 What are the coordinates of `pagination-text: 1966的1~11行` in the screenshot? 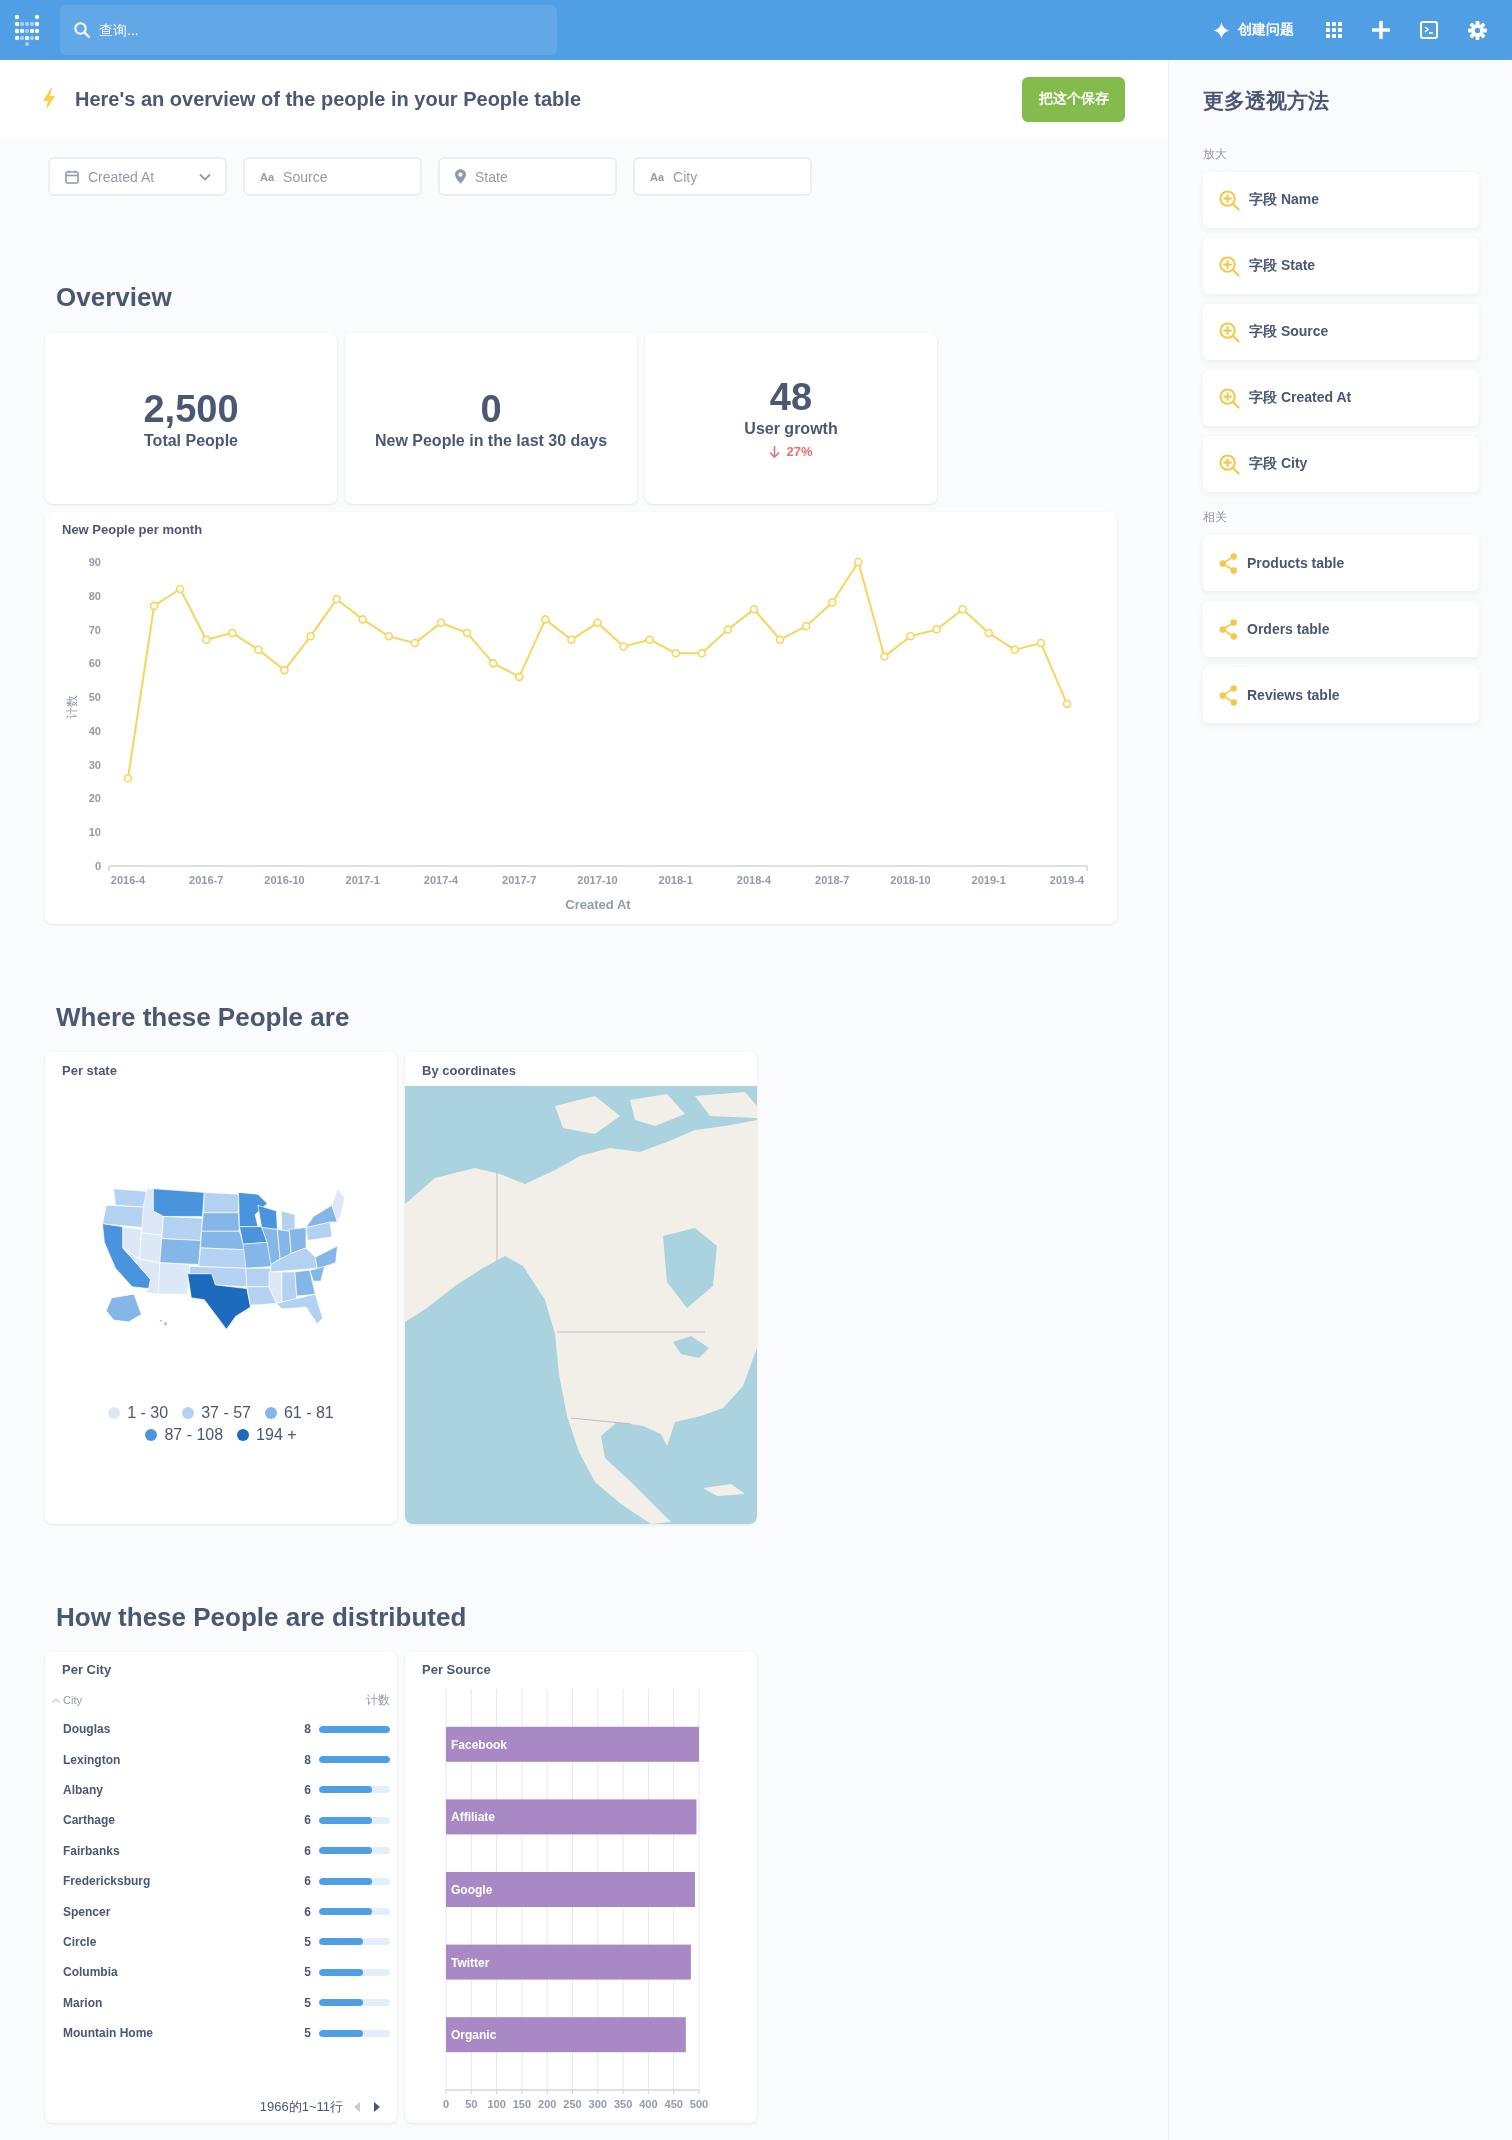 It's located at (301, 2107).